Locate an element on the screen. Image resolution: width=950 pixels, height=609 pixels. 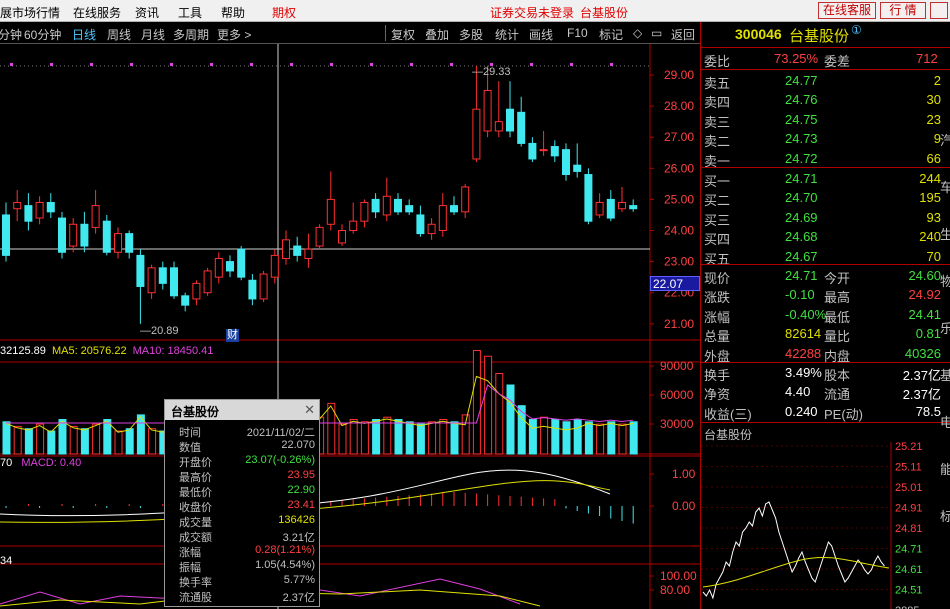
fund-label-2: PE(动) is located at coordinates (844, 414).